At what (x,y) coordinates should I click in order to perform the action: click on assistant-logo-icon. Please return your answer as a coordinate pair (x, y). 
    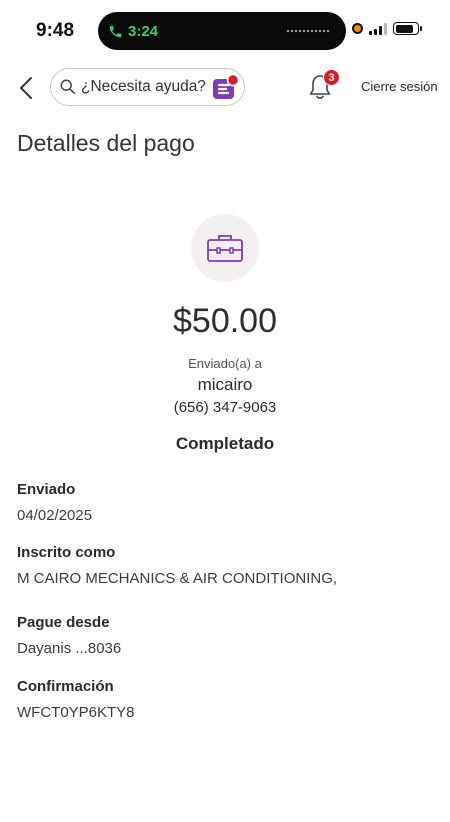
    Looking at the image, I should click on (226, 86).